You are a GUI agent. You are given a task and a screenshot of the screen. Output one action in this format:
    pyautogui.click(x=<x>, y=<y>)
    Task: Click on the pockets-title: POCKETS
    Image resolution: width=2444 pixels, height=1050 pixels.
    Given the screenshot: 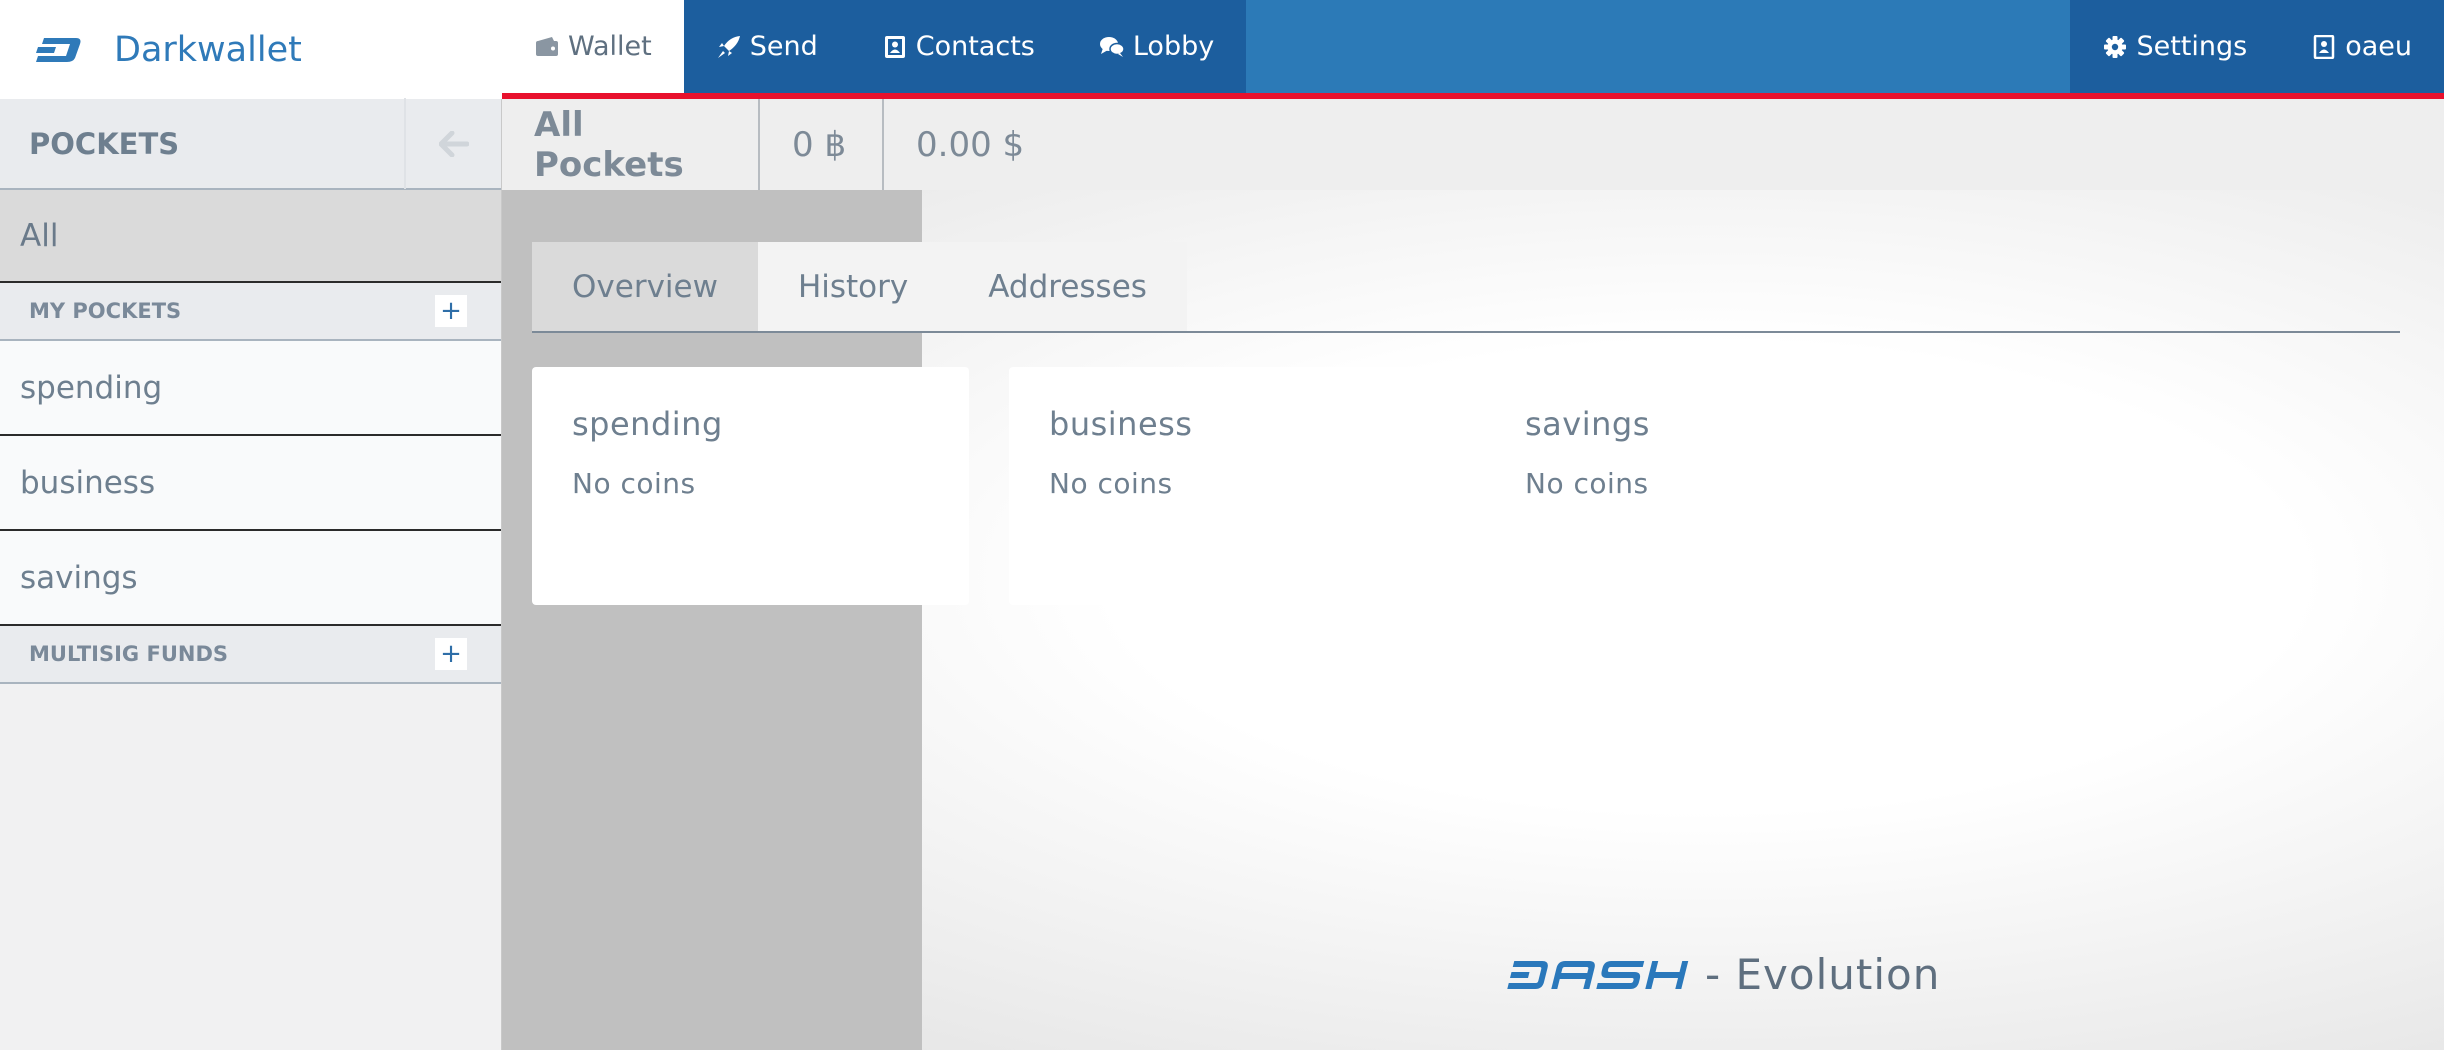 What is the action you would take?
    pyautogui.click(x=104, y=143)
    